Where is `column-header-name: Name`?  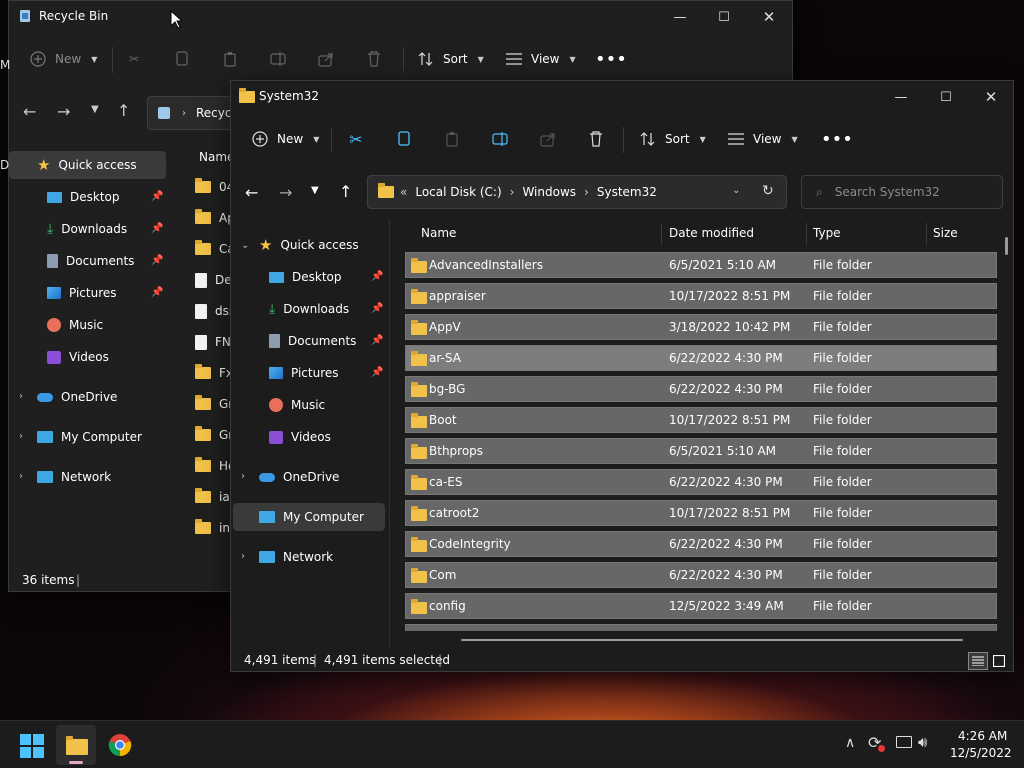
column-header-name: Name is located at coordinates (438, 233).